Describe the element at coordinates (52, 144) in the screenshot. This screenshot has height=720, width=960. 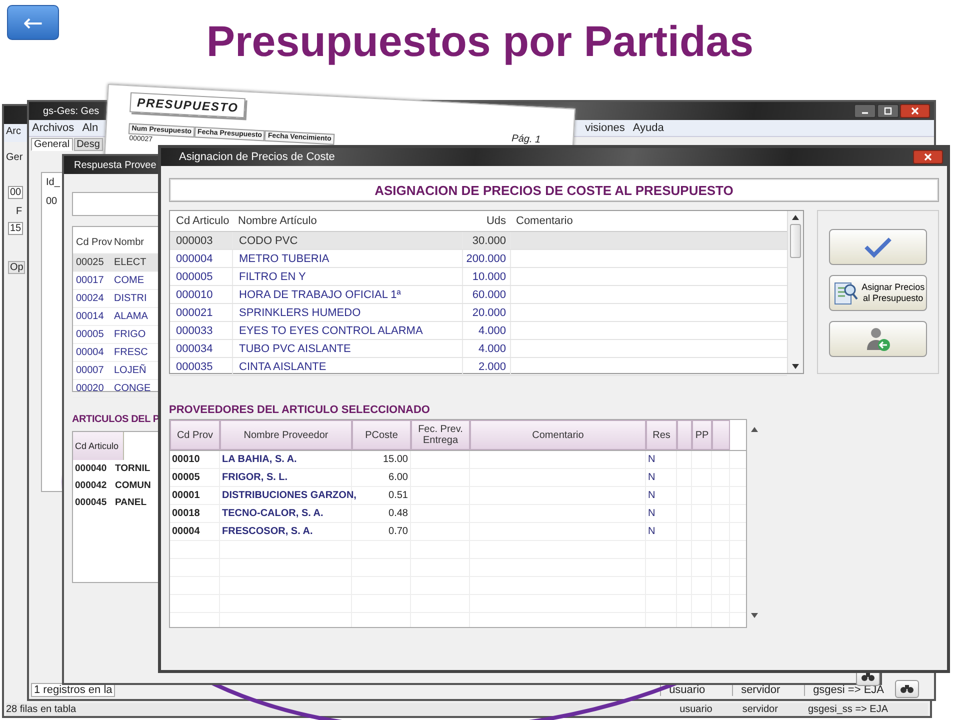
I see `tab: General` at that location.